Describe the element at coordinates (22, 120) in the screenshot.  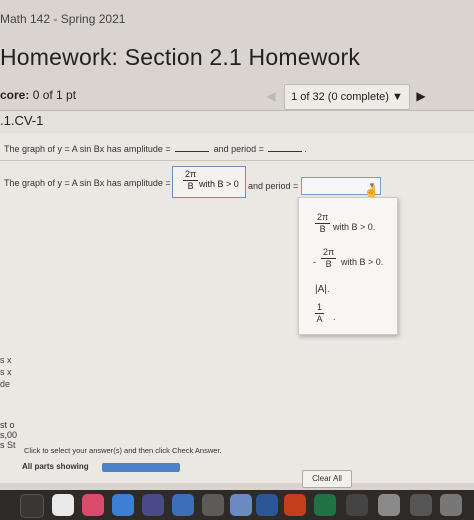
I see `question-id: .1.CV-1` at that location.